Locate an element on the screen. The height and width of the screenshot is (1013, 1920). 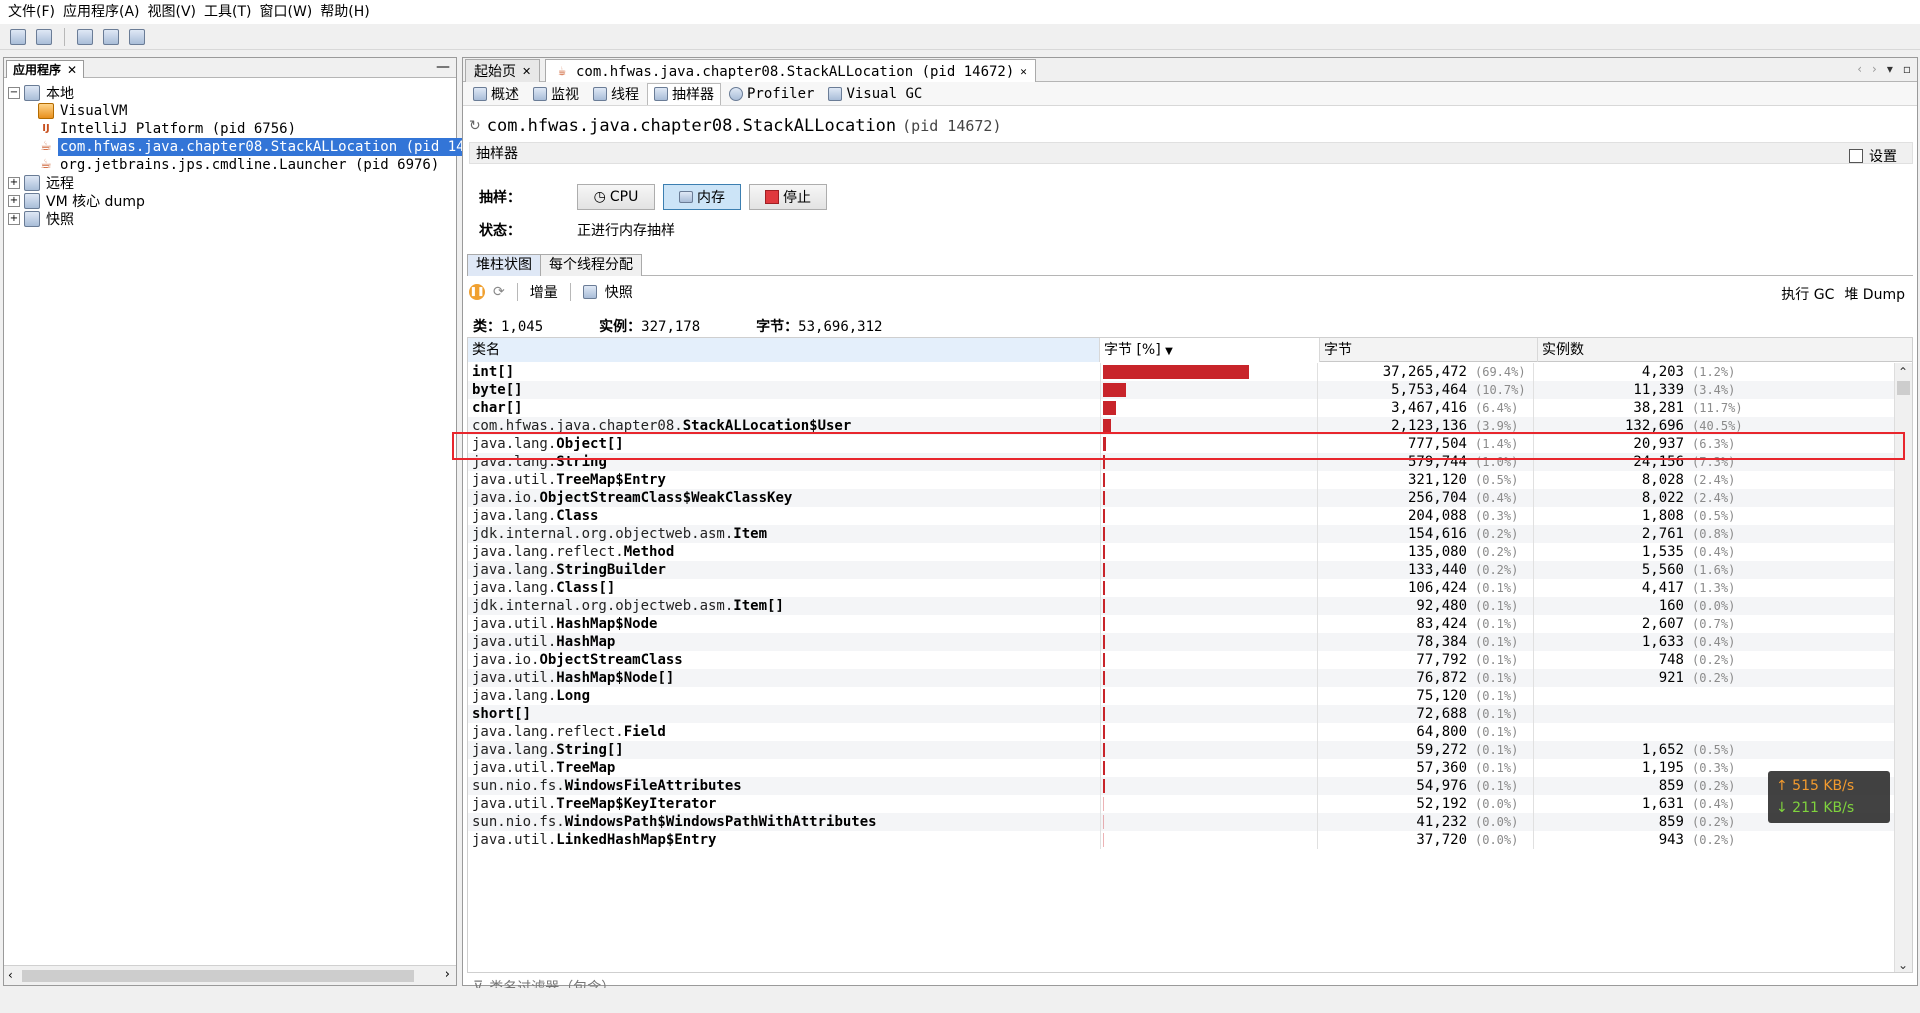
memory-icon is located at coordinates (686, 197).